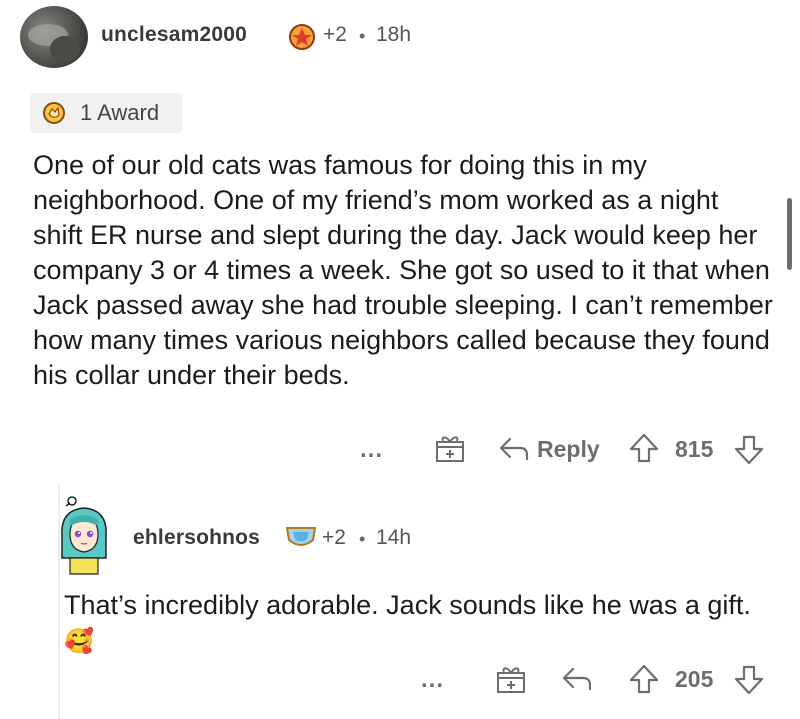 The image size is (800, 719). I want to click on reply-vote-score: 205, so click(694, 679).